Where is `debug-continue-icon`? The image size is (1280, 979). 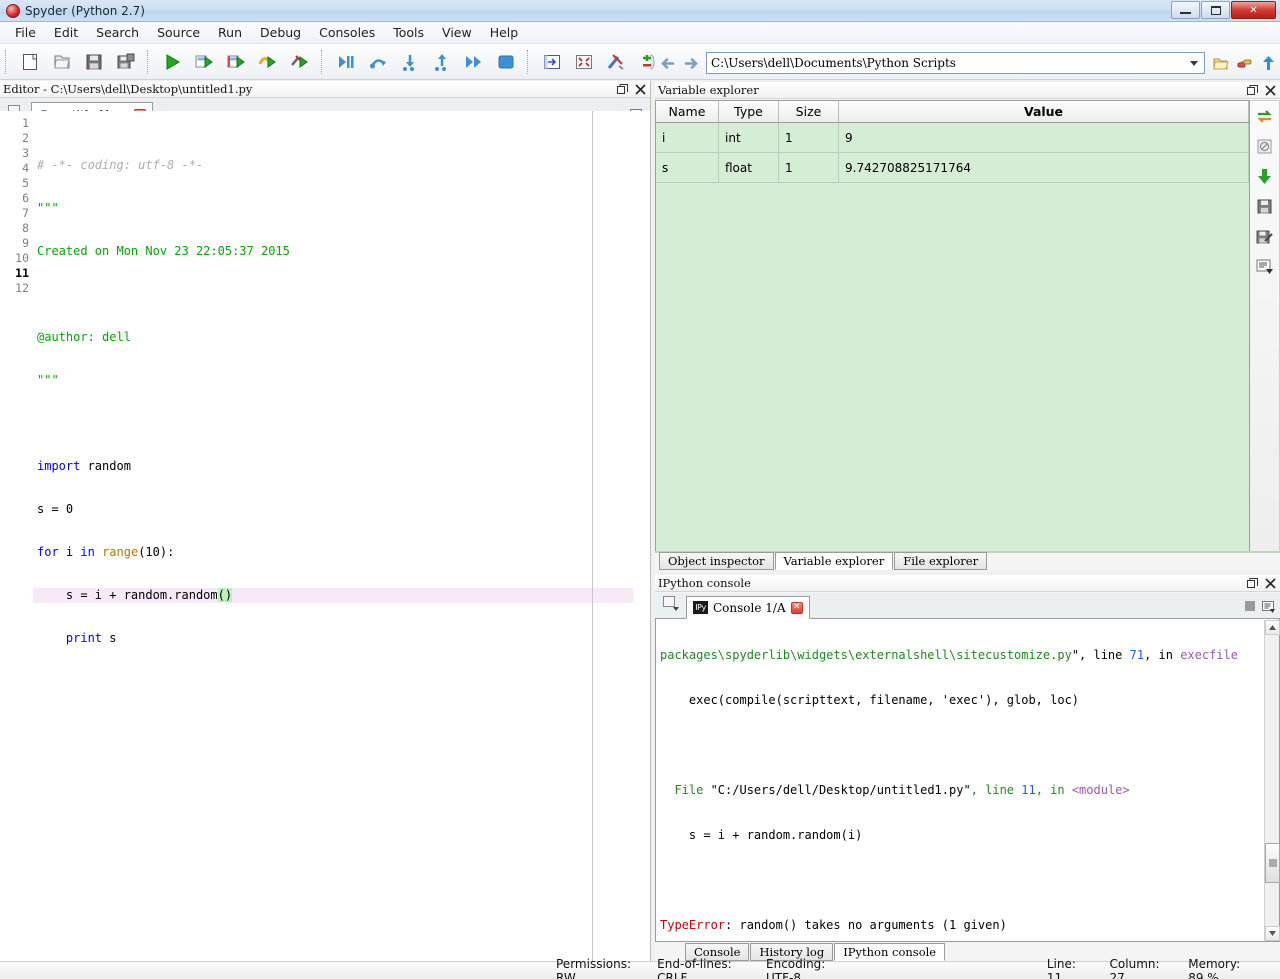 debug-continue-icon is located at coordinates (474, 62).